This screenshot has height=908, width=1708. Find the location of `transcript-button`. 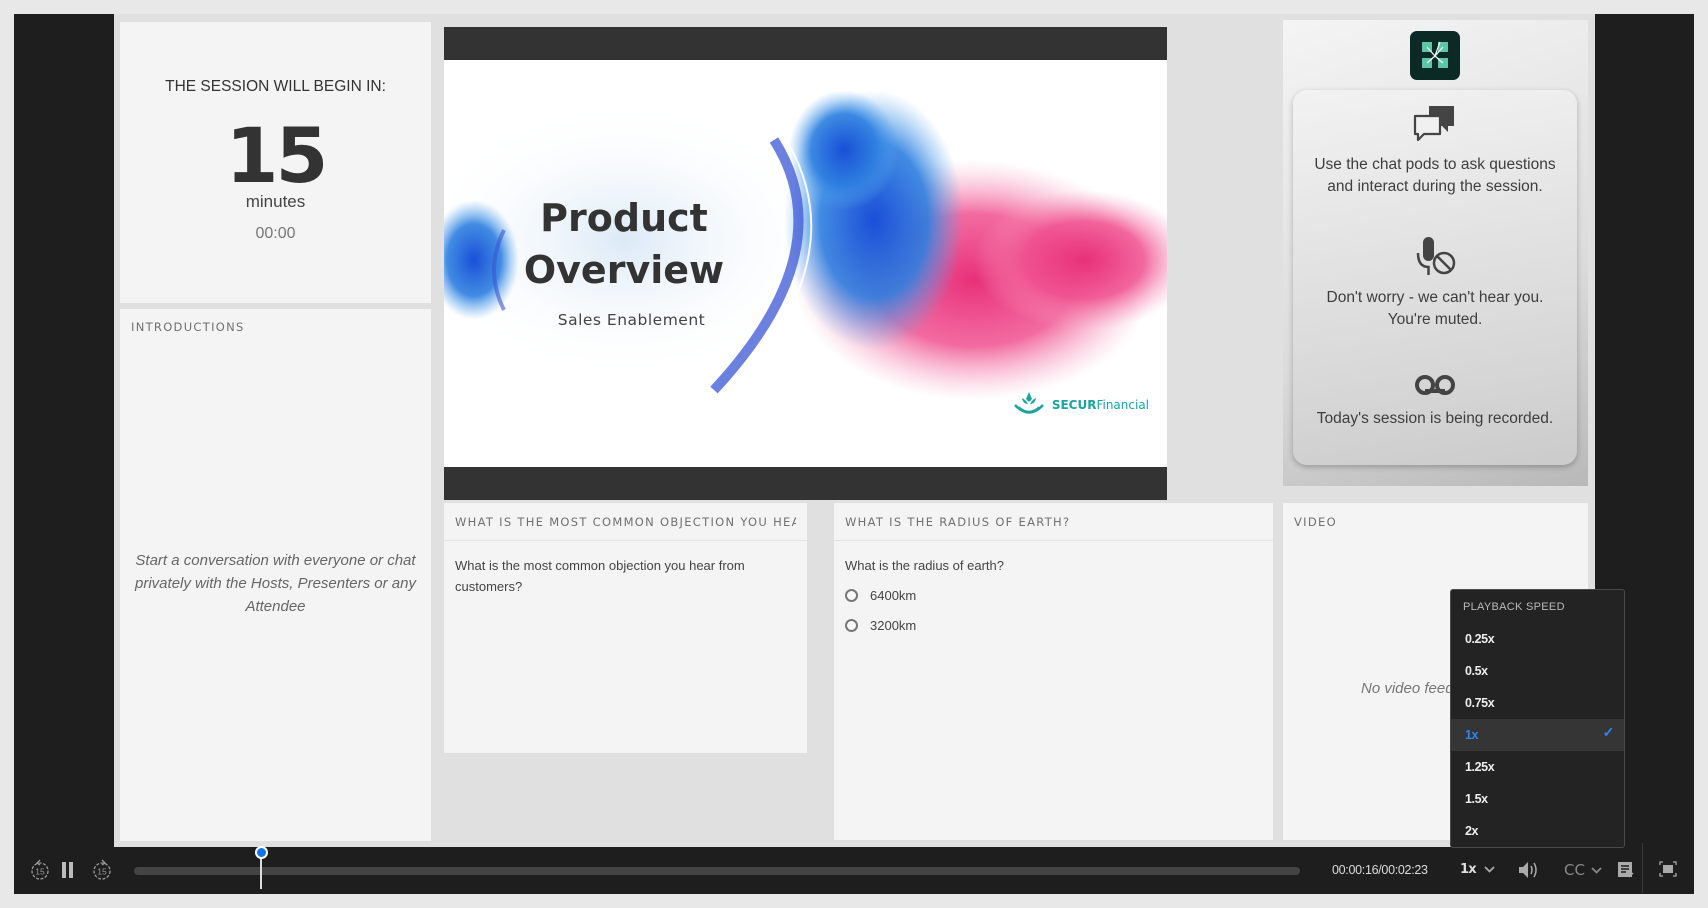

transcript-button is located at coordinates (1626, 872).